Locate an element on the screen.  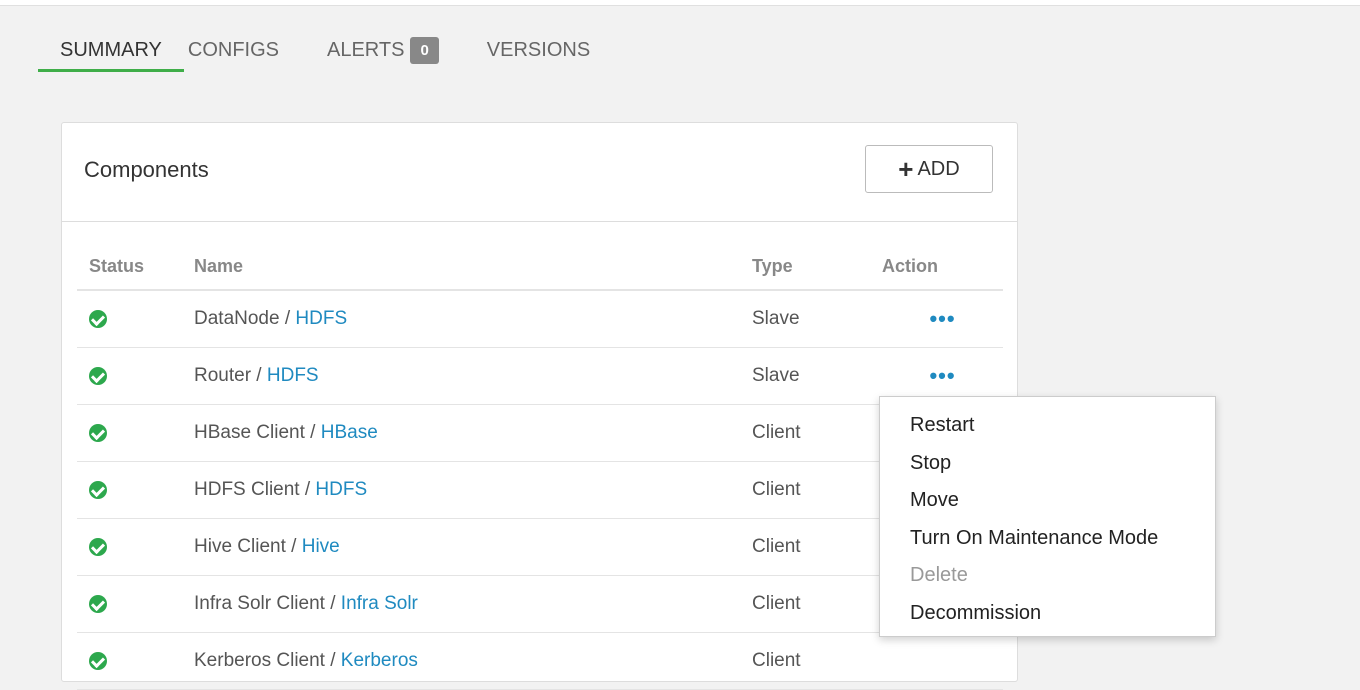
component-name: Router is located at coordinates (223, 375).